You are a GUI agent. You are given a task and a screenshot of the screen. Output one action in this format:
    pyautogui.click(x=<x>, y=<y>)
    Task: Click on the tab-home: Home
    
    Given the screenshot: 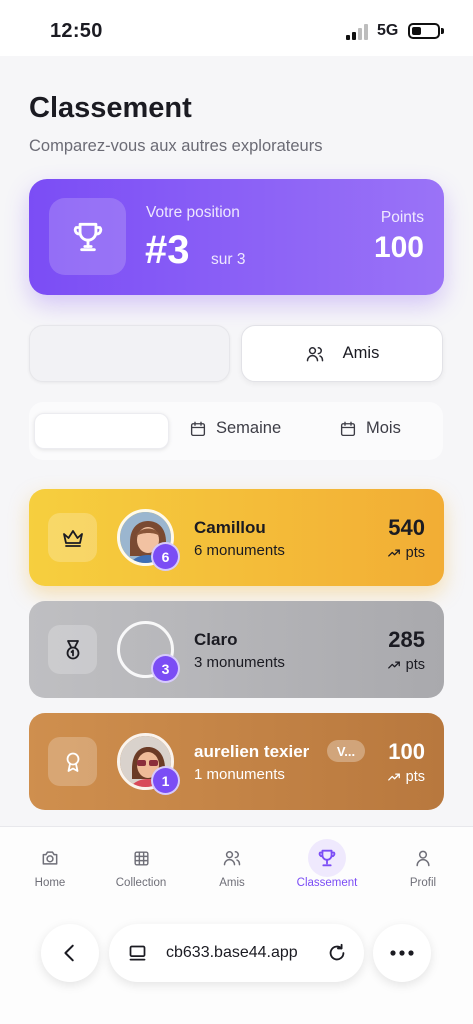 What is the action you would take?
    pyautogui.click(x=50, y=868)
    